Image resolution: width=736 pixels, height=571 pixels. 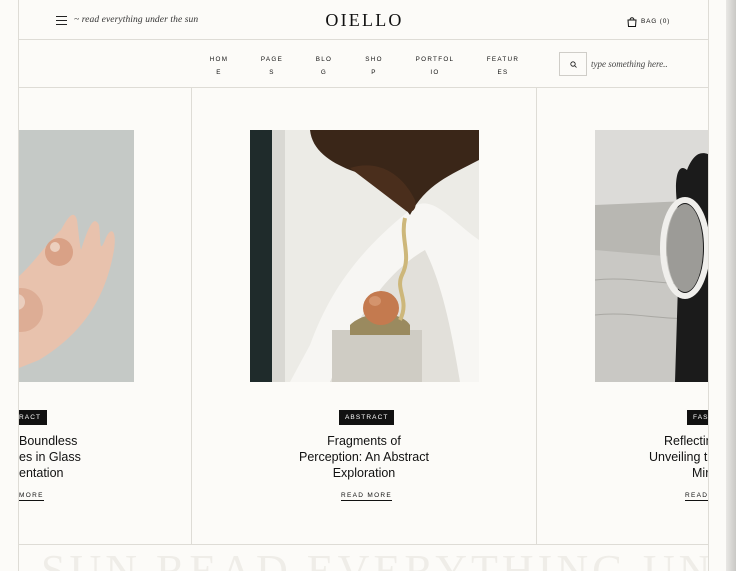 I want to click on category-badge: RACT, so click(x=33, y=417).